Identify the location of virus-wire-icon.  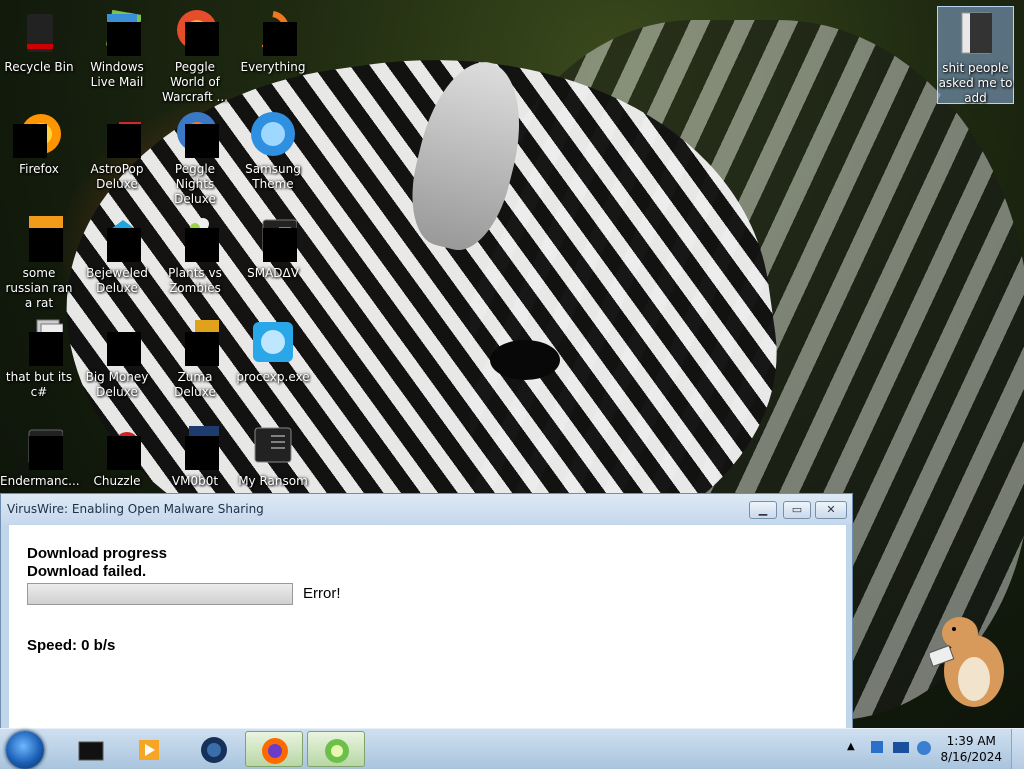
(337, 751).